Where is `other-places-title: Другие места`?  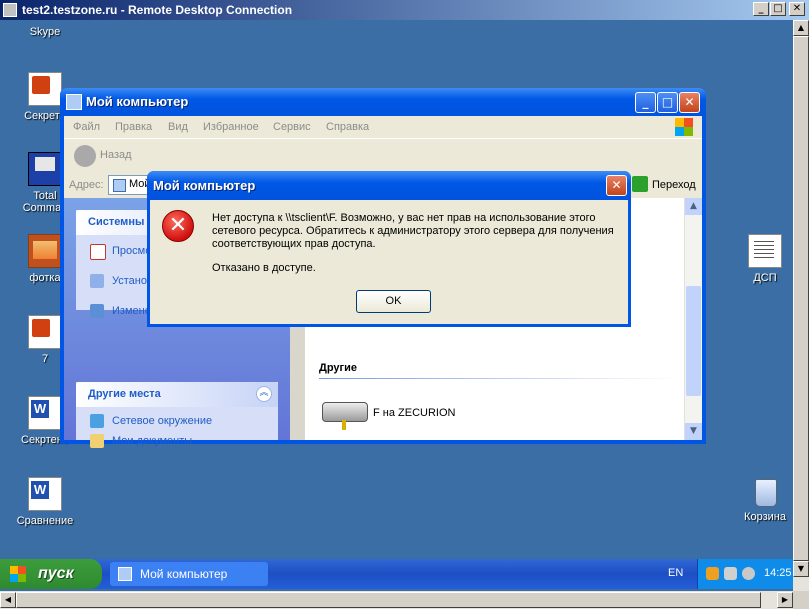 other-places-title: Другие места is located at coordinates (177, 394).